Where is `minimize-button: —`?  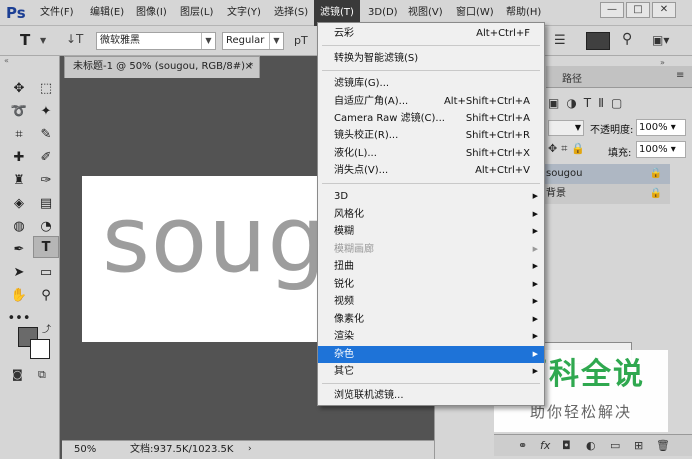 minimize-button: — is located at coordinates (612, 10).